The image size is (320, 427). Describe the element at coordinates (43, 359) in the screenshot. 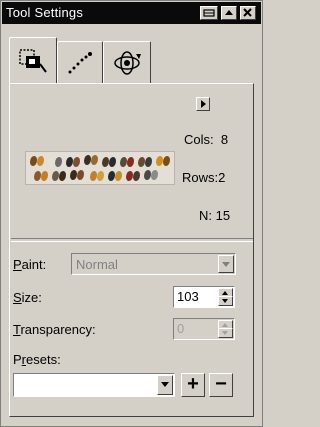

I see `presets-label-rest: esets:` at that location.